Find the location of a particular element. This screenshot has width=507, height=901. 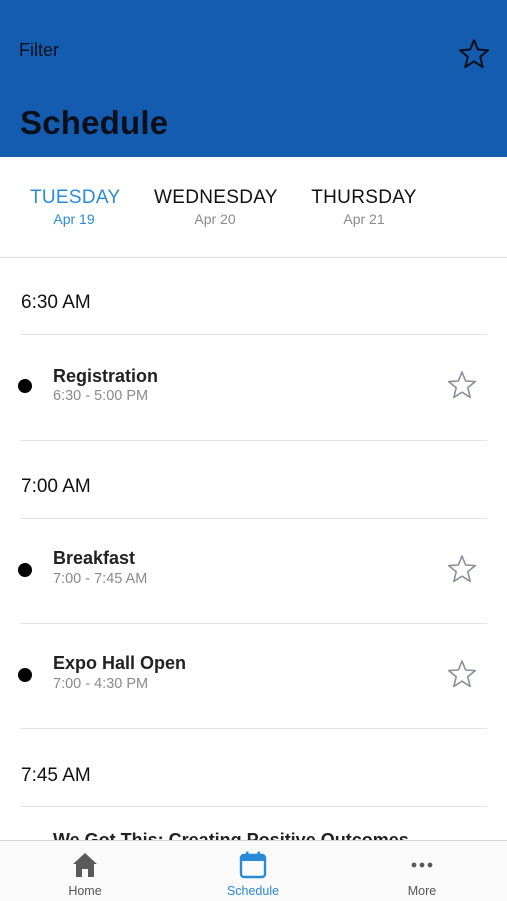

tab-label: Home is located at coordinates (85, 891).